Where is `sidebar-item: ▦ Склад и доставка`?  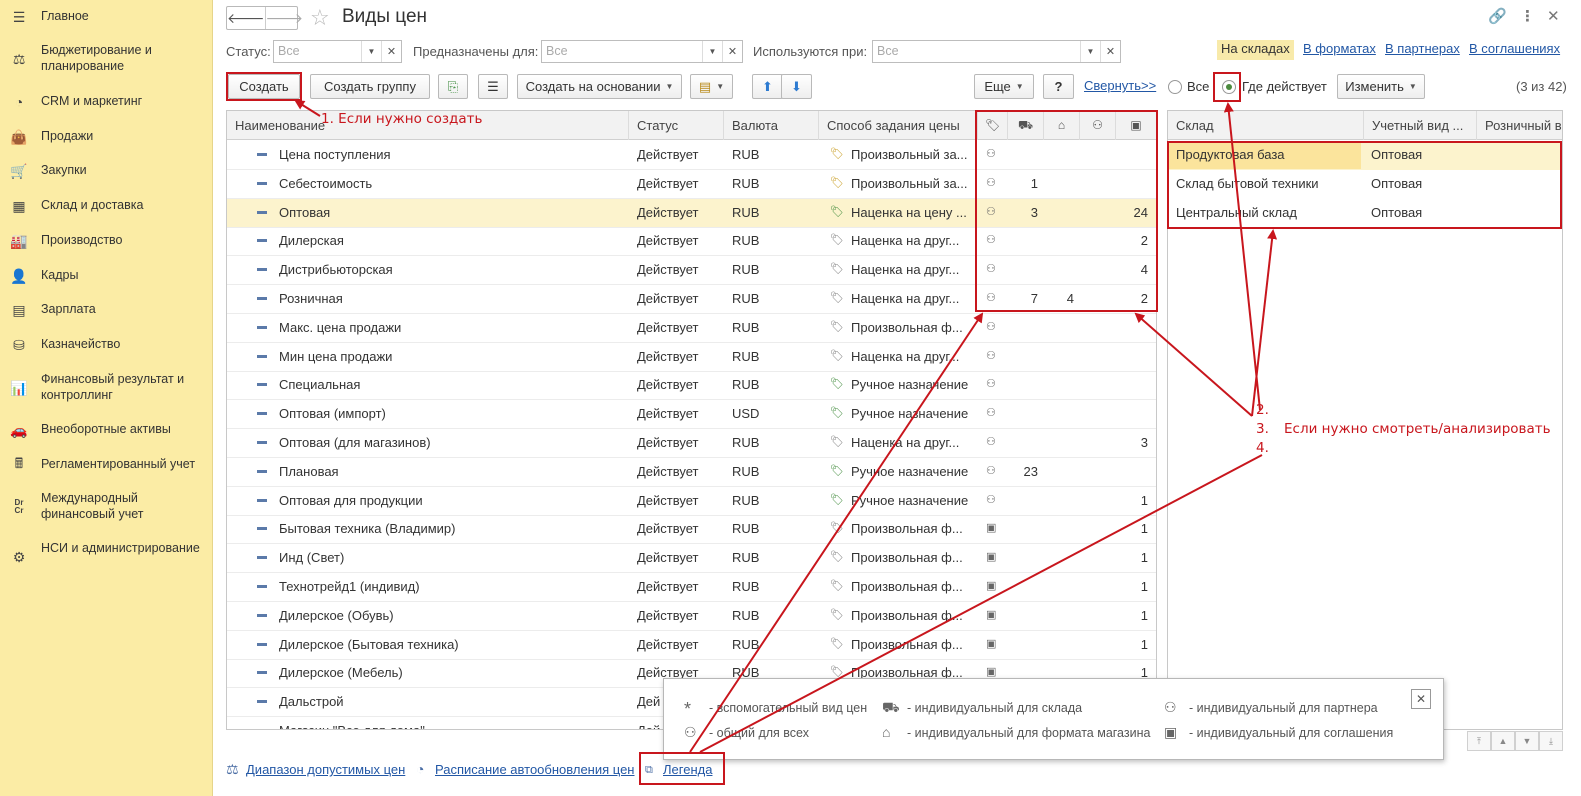
sidebar-item: ▦ Склад и доставка is located at coordinates (106, 206).